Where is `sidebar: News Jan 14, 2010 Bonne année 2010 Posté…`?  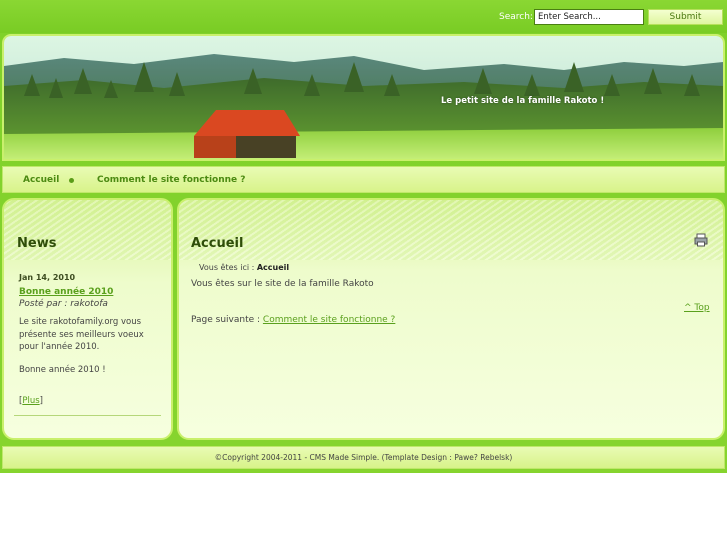 sidebar: News Jan 14, 2010 Bonne année 2010 Posté… is located at coordinates (87, 319).